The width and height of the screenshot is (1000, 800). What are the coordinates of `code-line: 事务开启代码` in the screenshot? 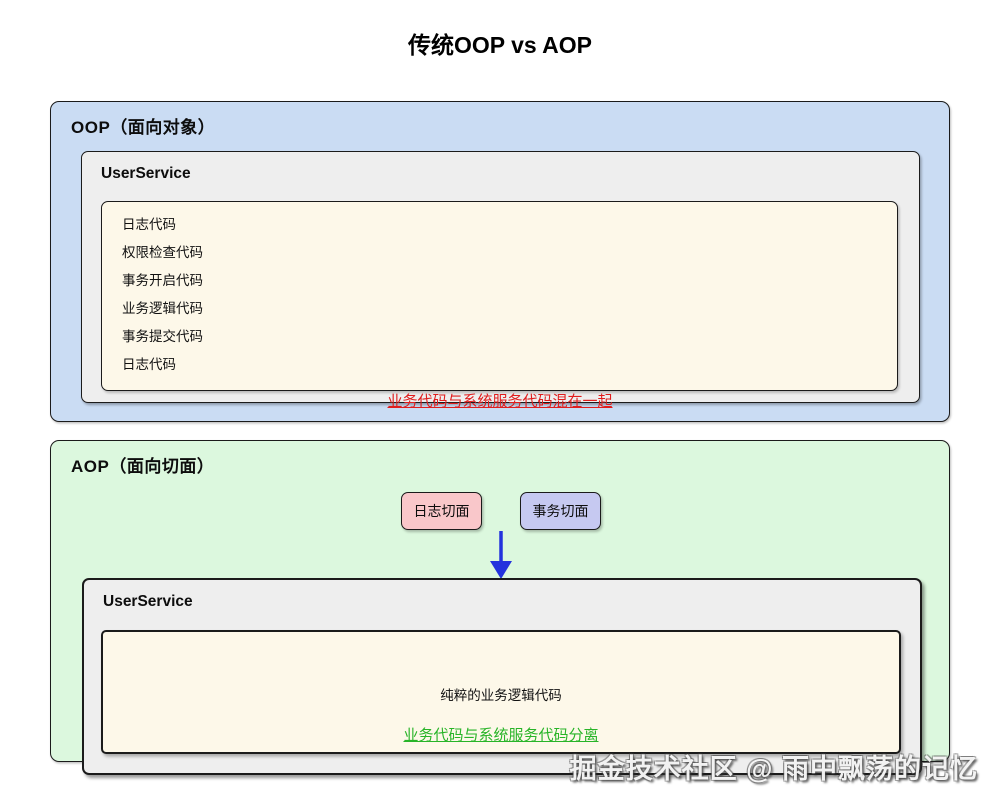 It's located at (162, 280).